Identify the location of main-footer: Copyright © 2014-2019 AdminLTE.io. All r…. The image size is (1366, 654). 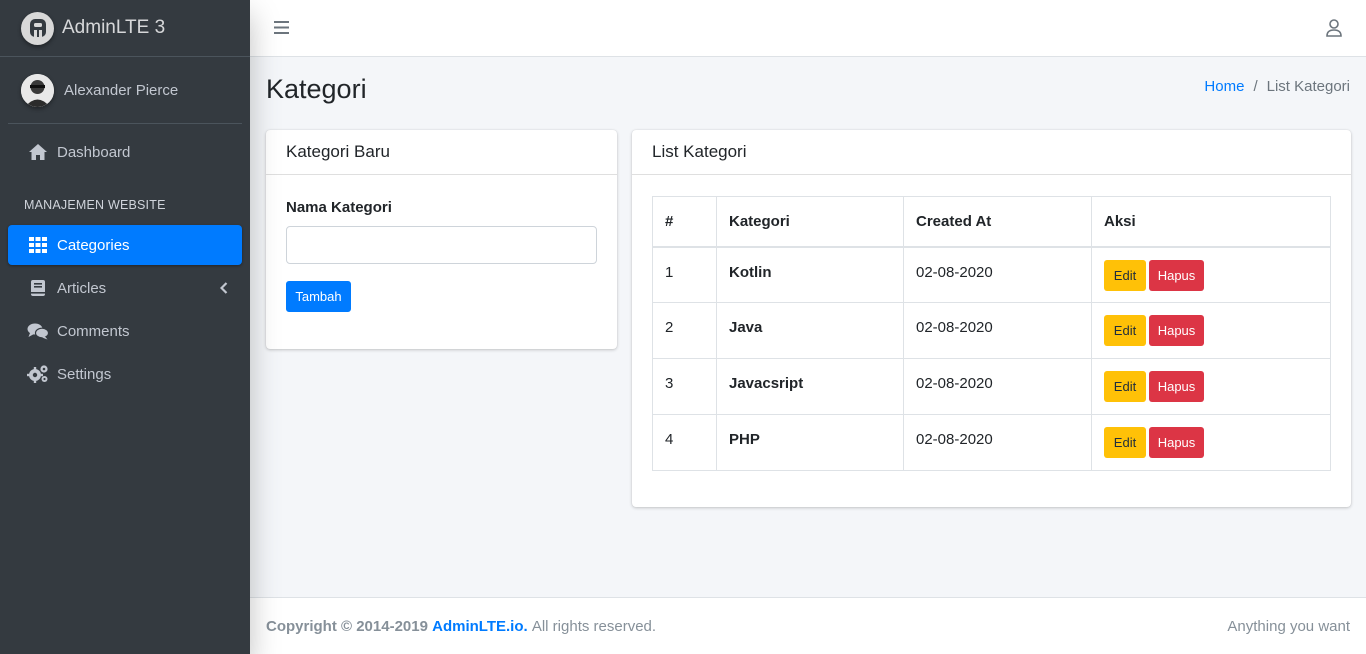
(808, 625).